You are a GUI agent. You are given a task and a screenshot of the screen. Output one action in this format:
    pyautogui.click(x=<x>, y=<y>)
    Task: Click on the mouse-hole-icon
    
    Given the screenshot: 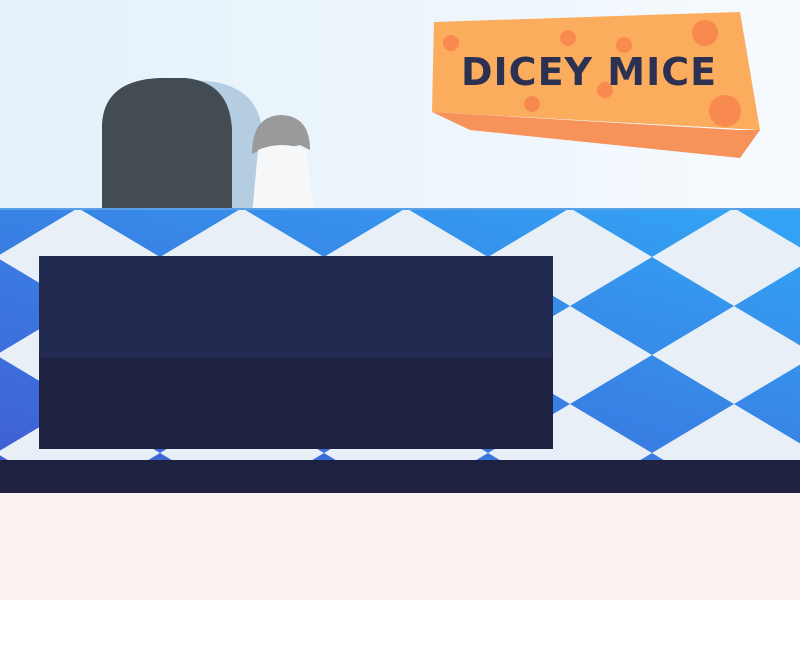 What is the action you would take?
    pyautogui.click(x=167, y=143)
    